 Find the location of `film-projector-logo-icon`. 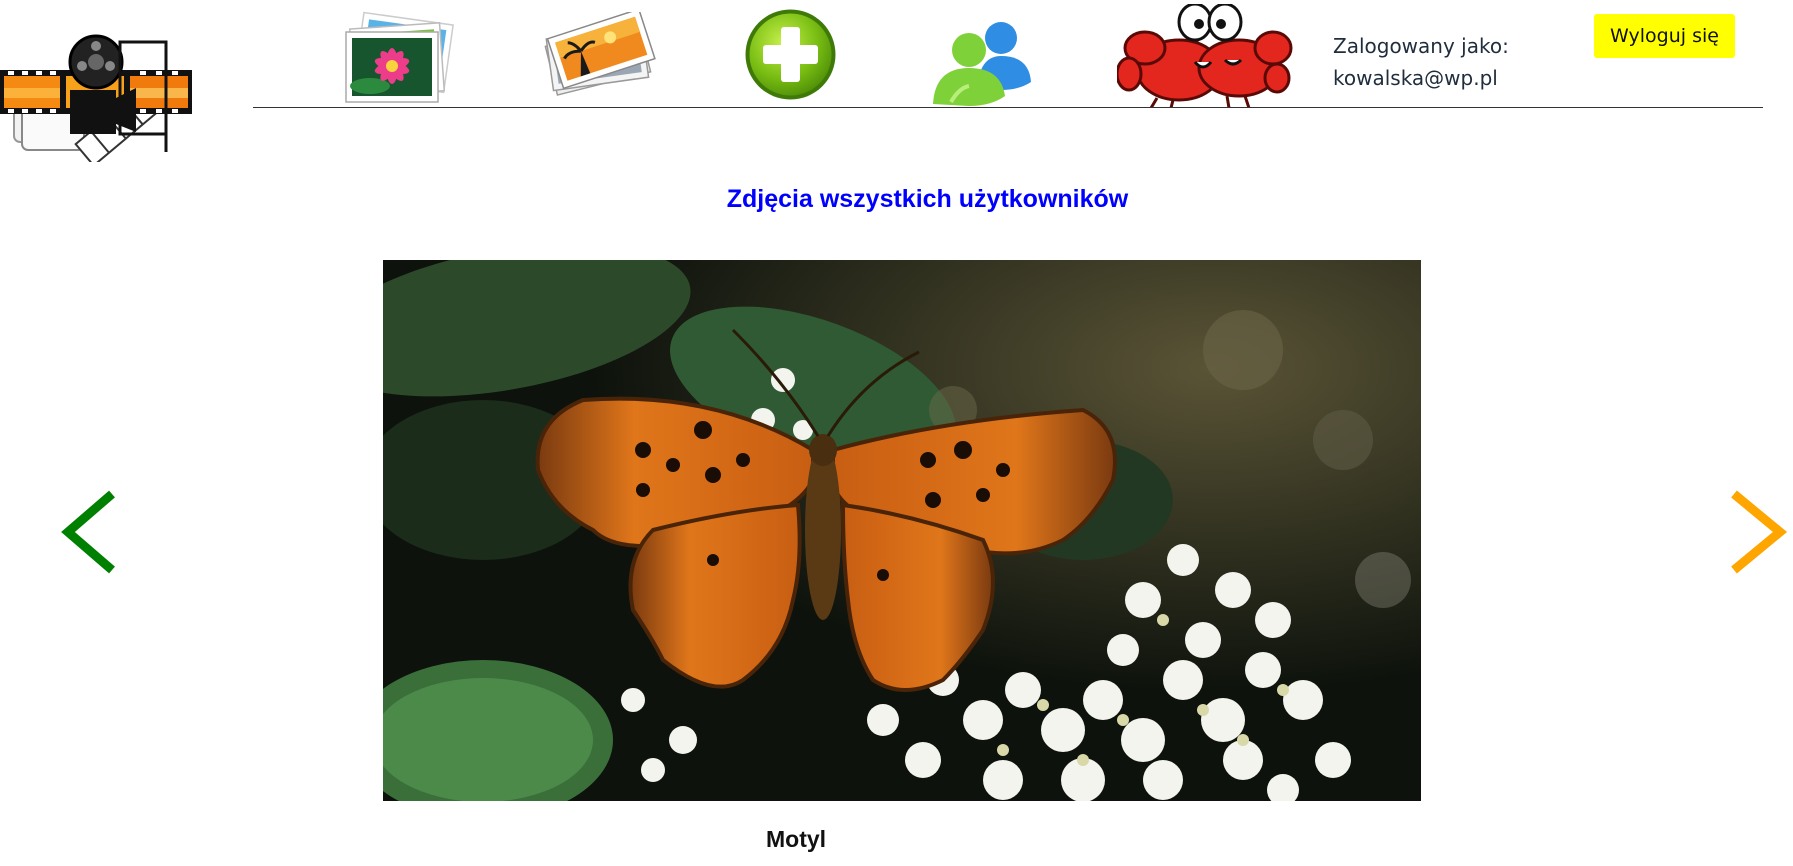

film-projector-logo-icon is located at coordinates (96, 99).